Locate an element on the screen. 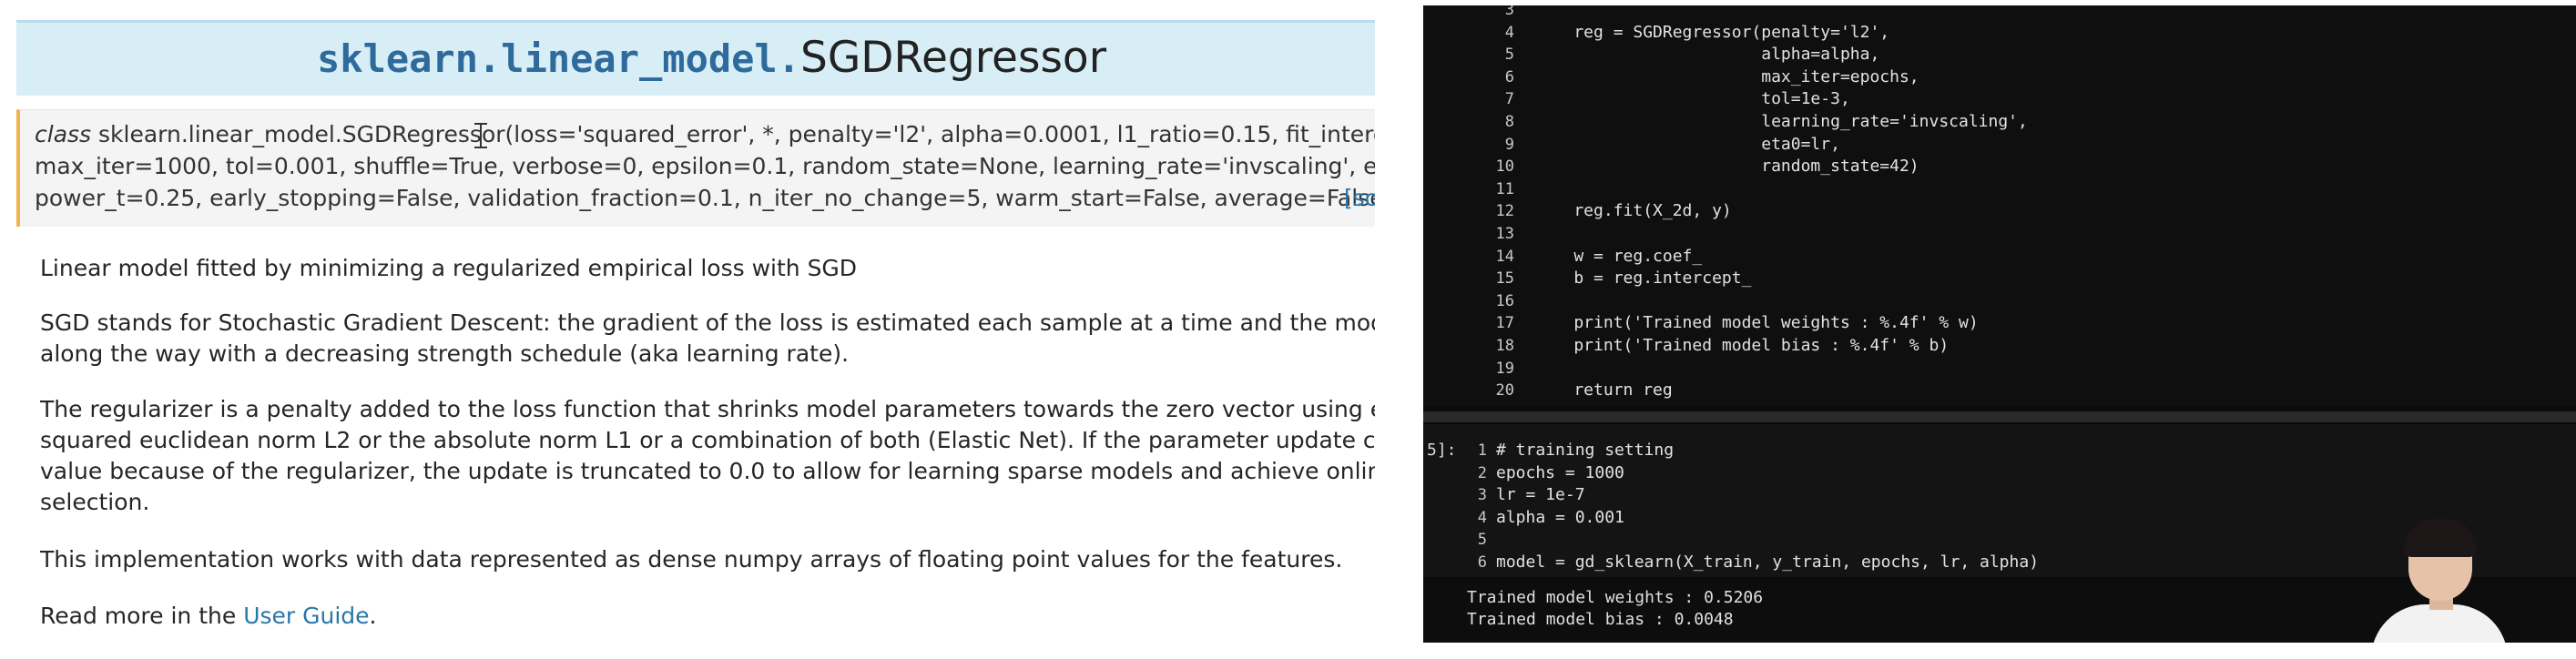 Image resolution: width=2576 pixels, height=659 pixels. title-class: SGDRegressor is located at coordinates (954, 58).